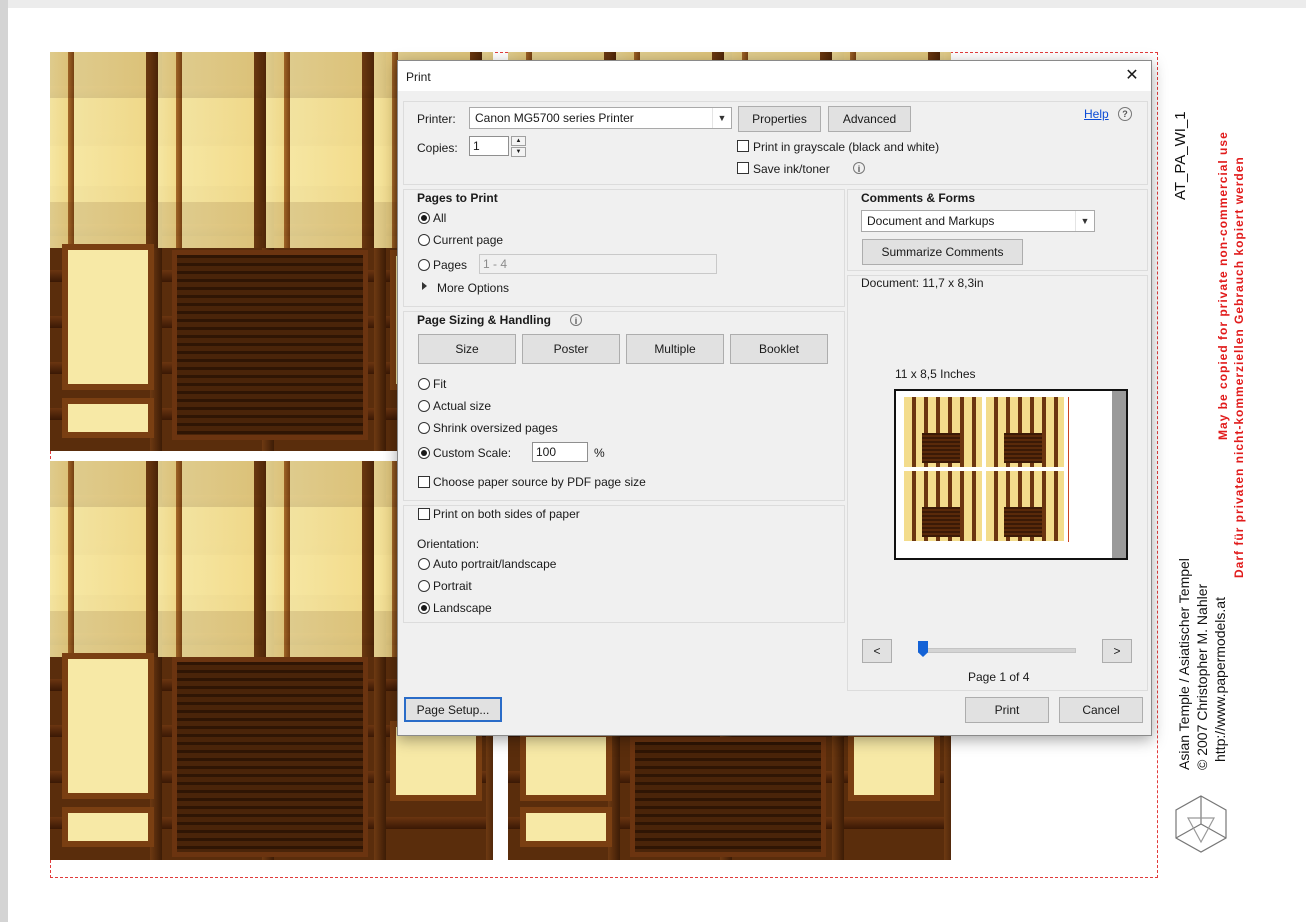  Describe the element at coordinates (743, 146) in the screenshot. I see `grayscale-checkbox` at that location.